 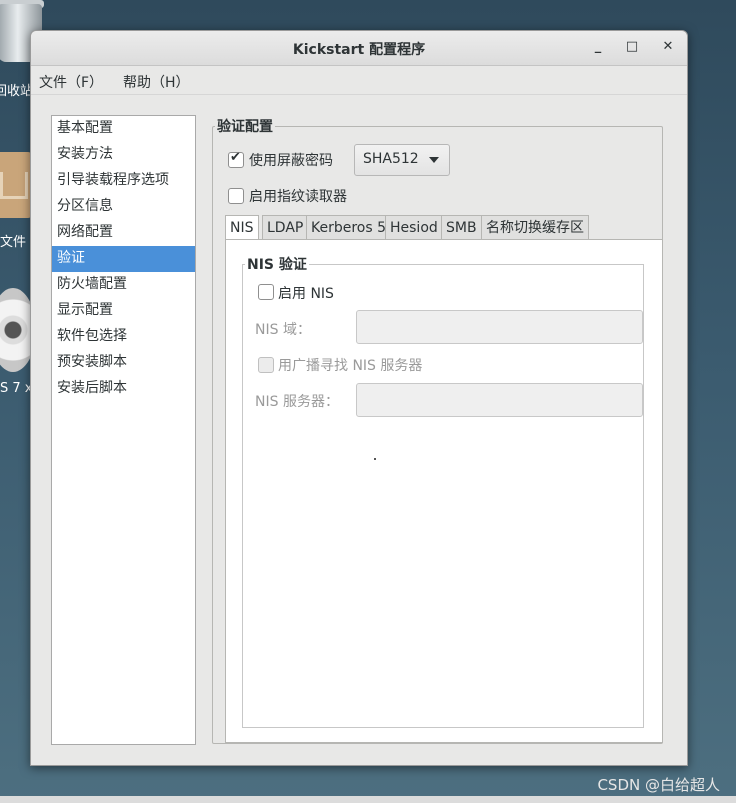 I want to click on fingerprint-checkbox, so click(x=236, y=196).